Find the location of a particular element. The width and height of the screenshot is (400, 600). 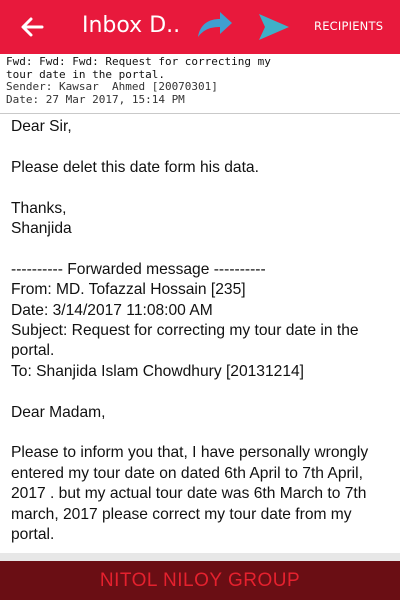

thanks-text: Thanks, is located at coordinates (39, 208).